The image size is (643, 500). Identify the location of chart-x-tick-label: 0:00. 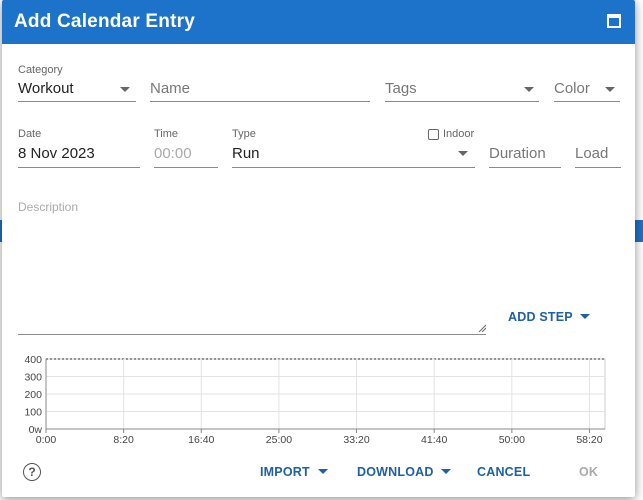
(46, 440).